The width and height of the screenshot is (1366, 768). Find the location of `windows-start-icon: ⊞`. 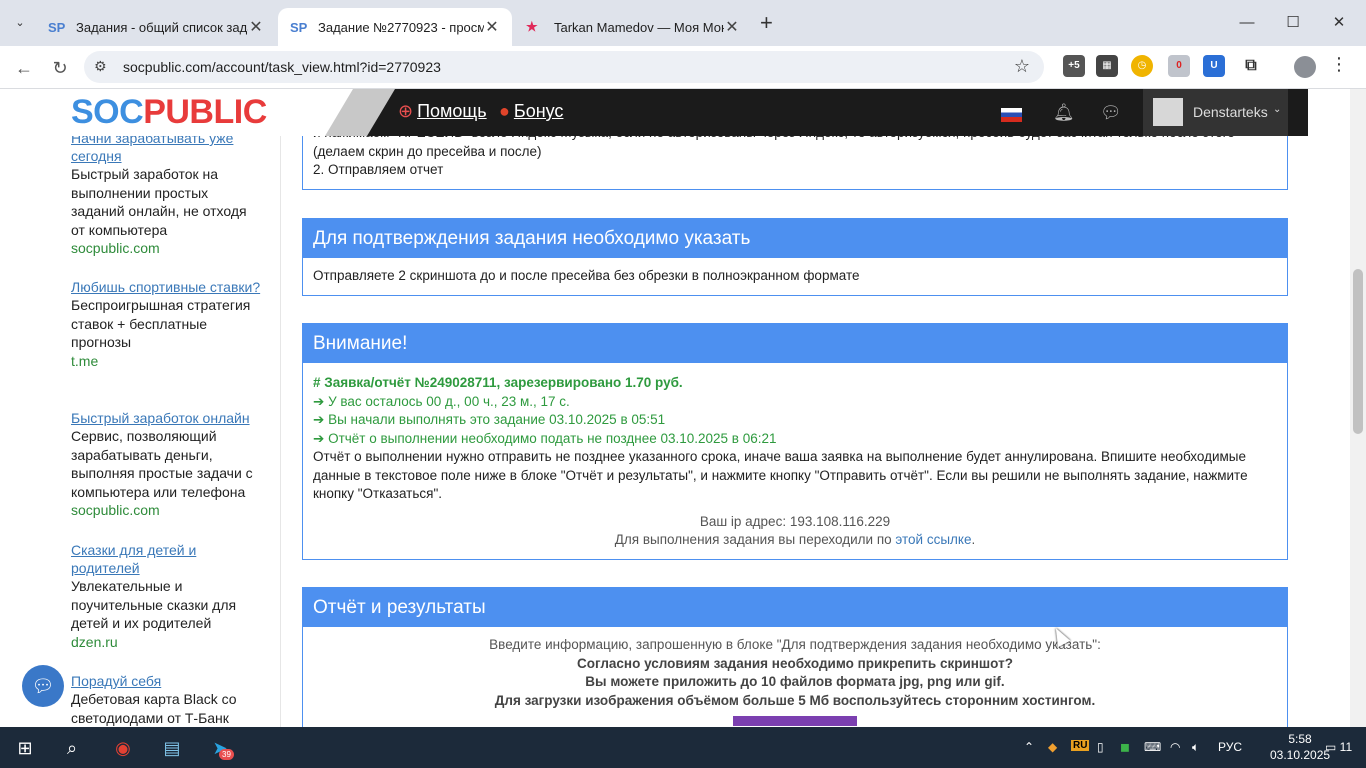

windows-start-icon: ⊞ is located at coordinates (25, 748).